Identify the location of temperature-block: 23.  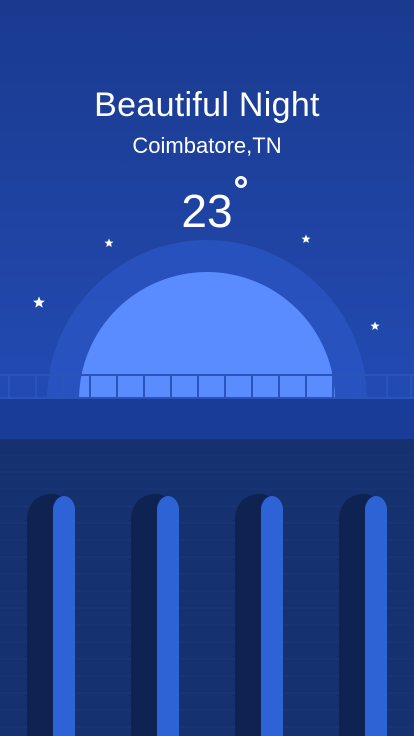
(207, 206).